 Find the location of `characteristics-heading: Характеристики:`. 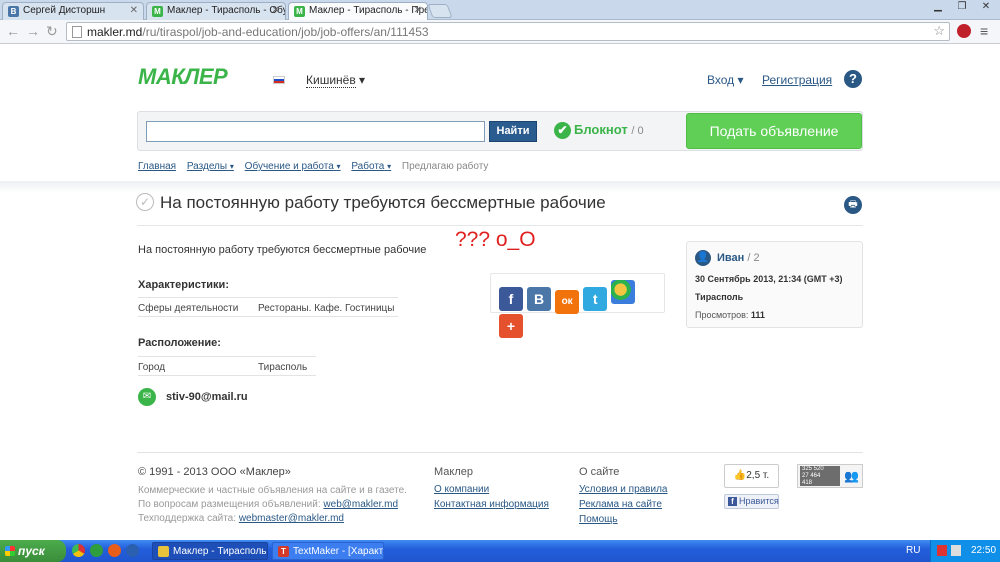

characteristics-heading: Характеристики: is located at coordinates (183, 285).